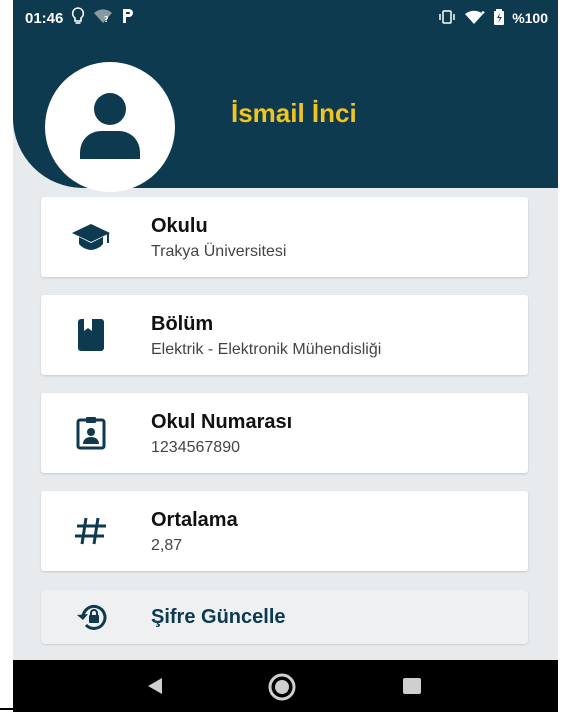  Describe the element at coordinates (412, 688) in the screenshot. I see `recents-icon` at that location.